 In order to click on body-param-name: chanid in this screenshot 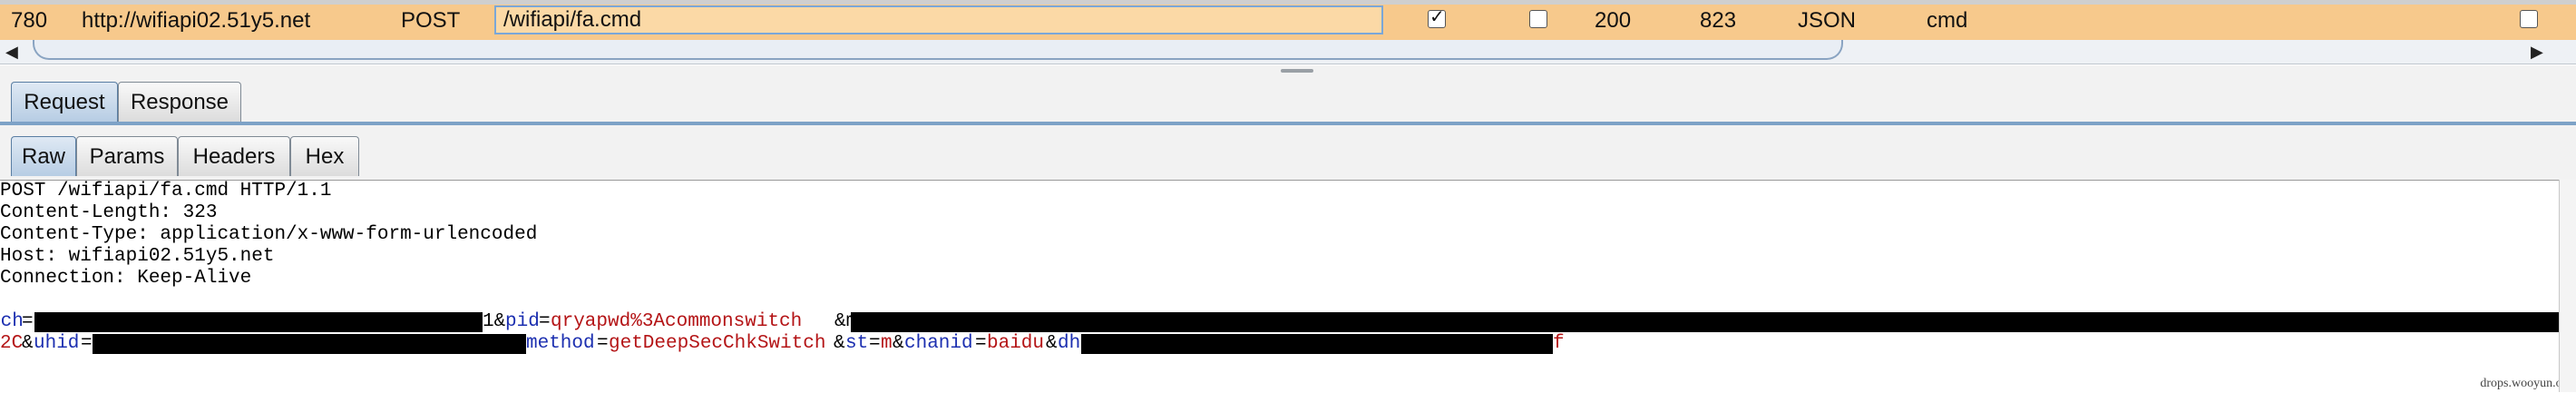, I will do `click(938, 343)`.